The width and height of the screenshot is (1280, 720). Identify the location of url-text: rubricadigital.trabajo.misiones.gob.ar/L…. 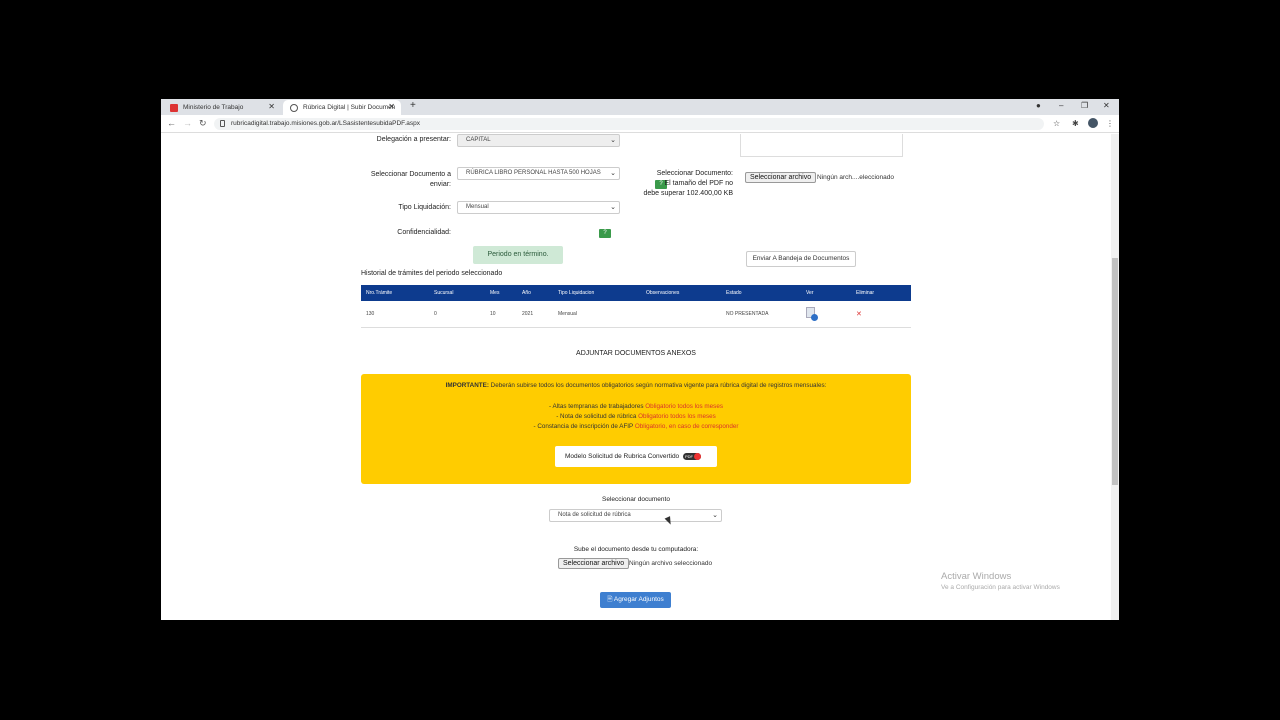
(325, 123).